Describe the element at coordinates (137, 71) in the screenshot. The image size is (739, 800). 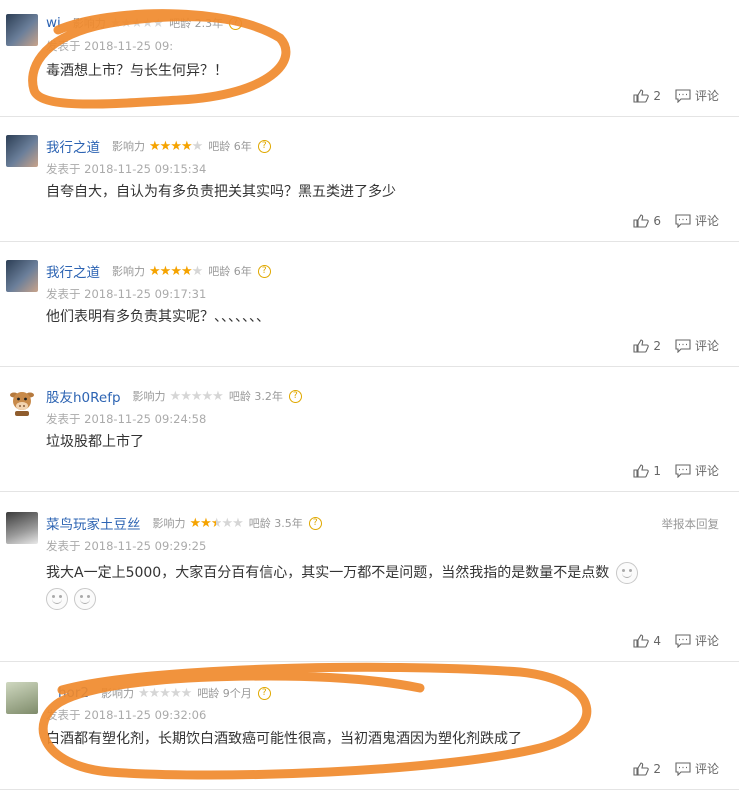
I see `comment-text: 毒酒想上市？与长生何异？！` at that location.